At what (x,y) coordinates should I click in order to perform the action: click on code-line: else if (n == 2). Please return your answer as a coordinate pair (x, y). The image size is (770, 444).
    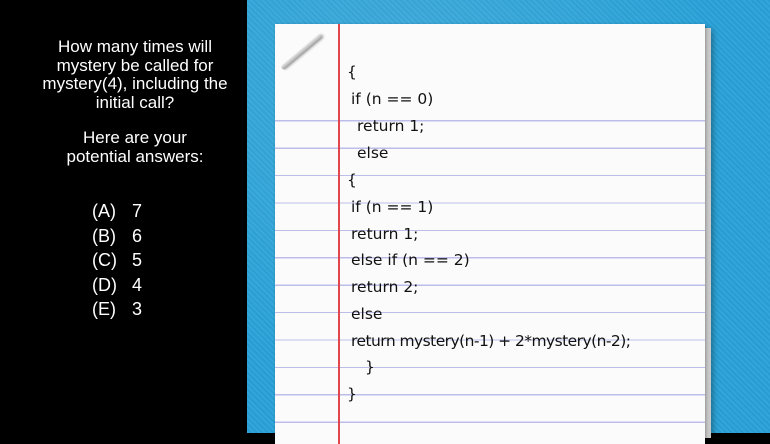
    Looking at the image, I should click on (410, 260).